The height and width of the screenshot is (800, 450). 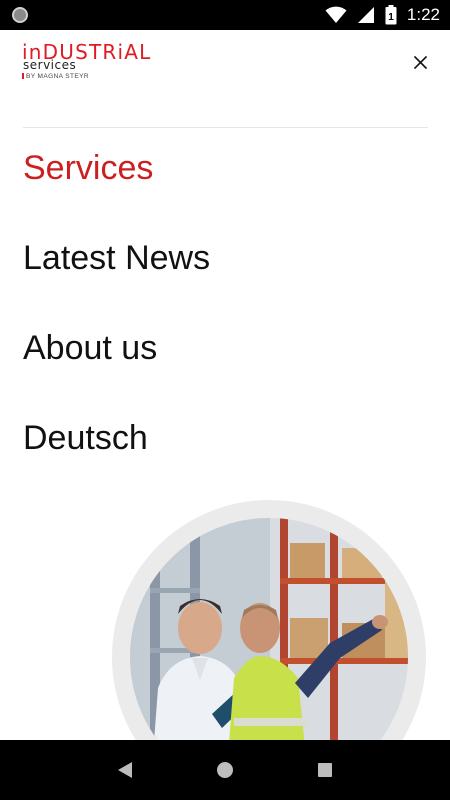 I want to click on battery-level: 1, so click(x=391, y=17).